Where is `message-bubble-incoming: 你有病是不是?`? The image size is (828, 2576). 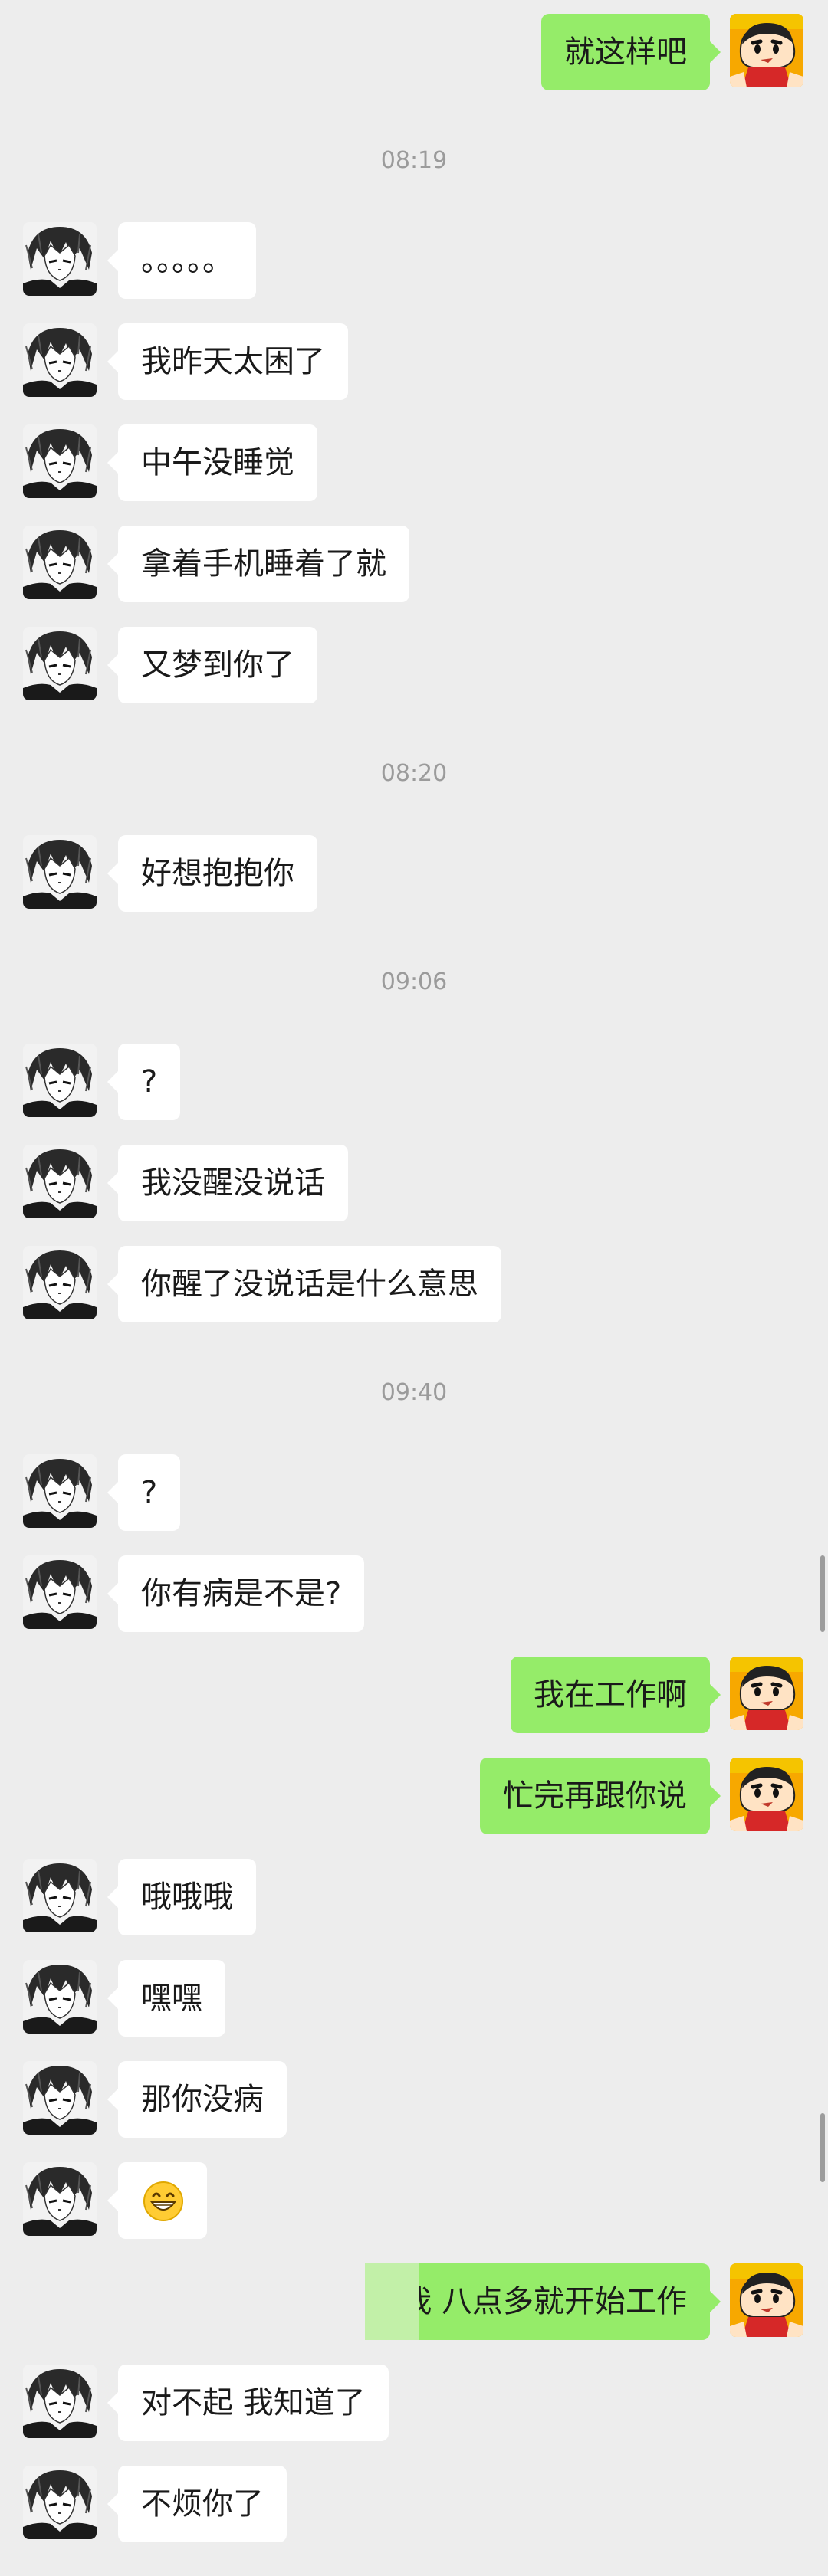 message-bubble-incoming: 你有病是不是? is located at coordinates (236, 1593).